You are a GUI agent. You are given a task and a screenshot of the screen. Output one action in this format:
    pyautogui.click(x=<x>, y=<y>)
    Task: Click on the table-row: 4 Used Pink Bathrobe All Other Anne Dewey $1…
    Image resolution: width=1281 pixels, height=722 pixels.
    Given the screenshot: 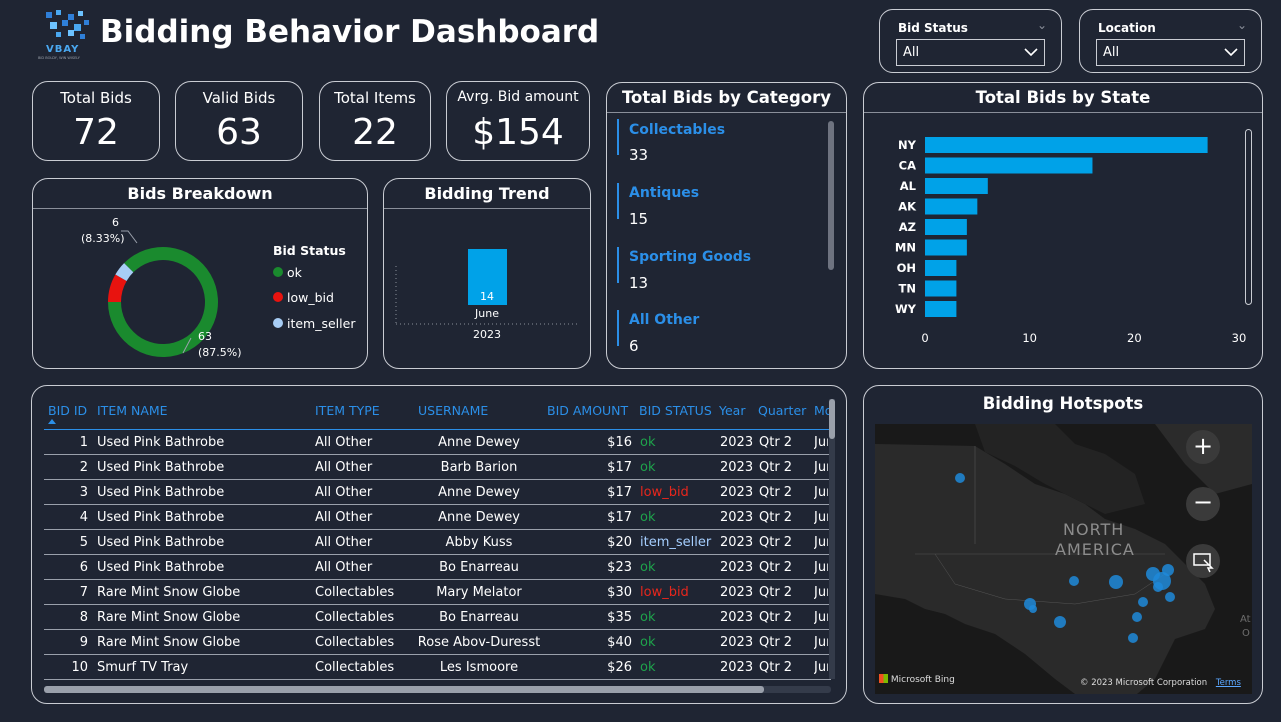 What is the action you would take?
    pyautogui.click(x=437, y=517)
    